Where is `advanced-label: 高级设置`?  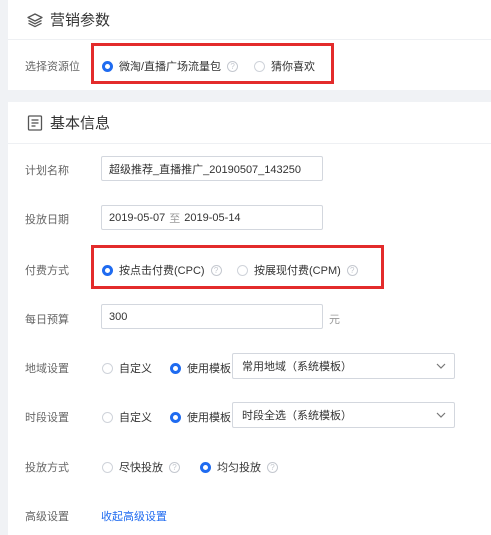
advanced-label: 高级设置 is located at coordinates (47, 517).